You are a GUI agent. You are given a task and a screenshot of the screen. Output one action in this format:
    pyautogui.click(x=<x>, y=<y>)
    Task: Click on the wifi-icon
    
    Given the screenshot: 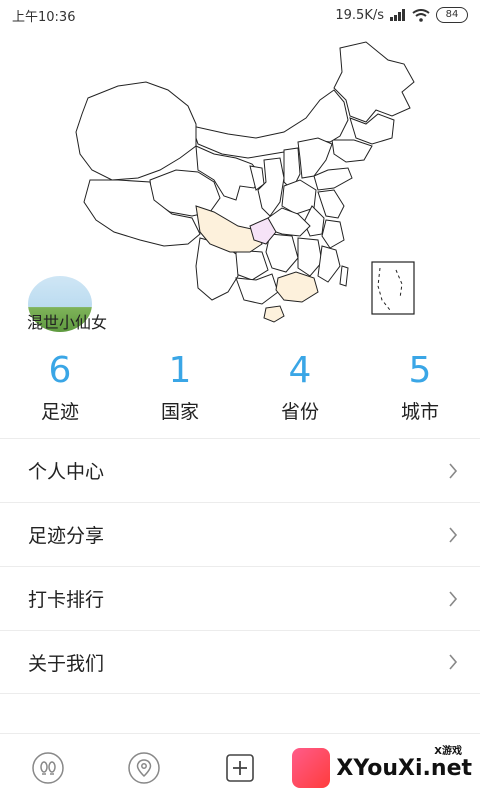 What is the action you would take?
    pyautogui.click(x=421, y=15)
    